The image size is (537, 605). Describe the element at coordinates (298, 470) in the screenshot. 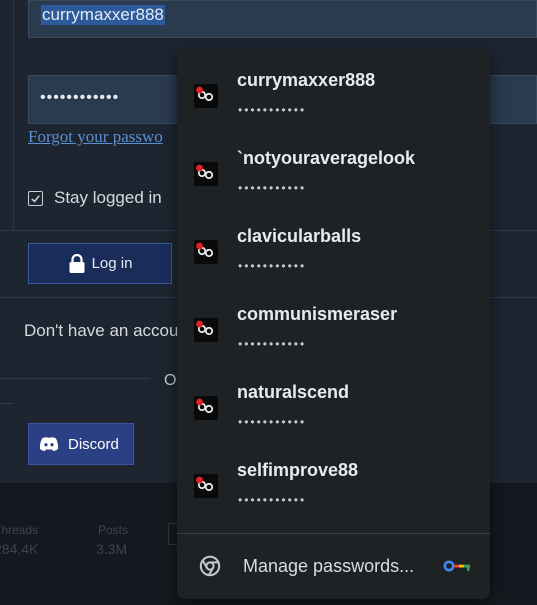

I see `suggestion-username: selfimprove88` at that location.